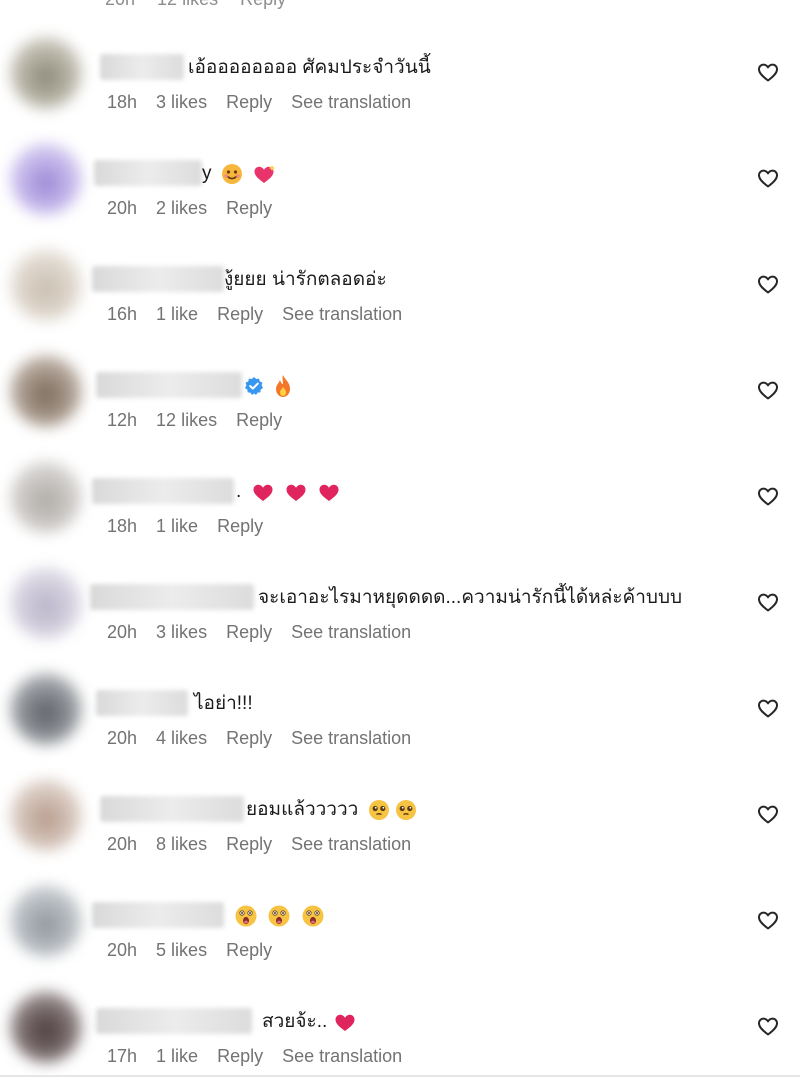  What do you see at coordinates (181, 208) in the screenshot?
I see `comment-likes: 2 likes` at bounding box center [181, 208].